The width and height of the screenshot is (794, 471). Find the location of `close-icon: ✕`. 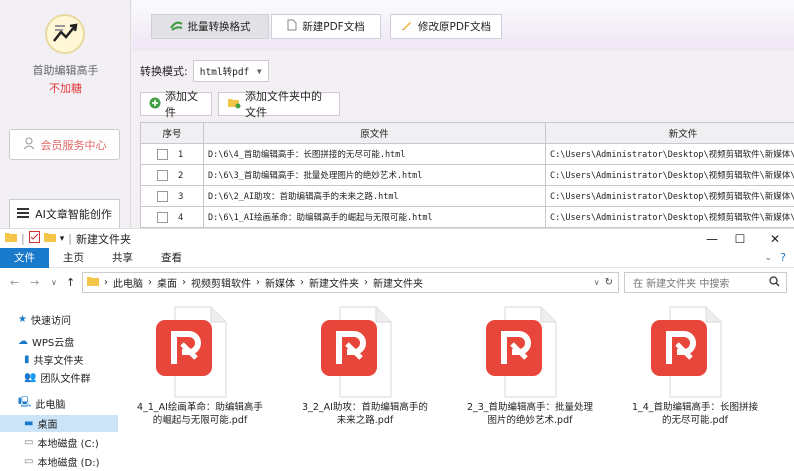

close-icon: ✕ is located at coordinates (774, 238).